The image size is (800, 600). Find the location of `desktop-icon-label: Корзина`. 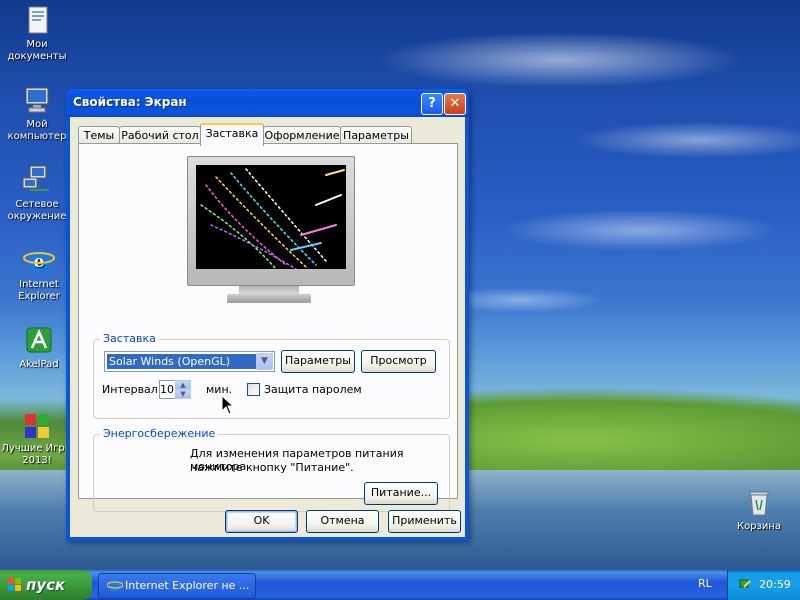

desktop-icon-label: Корзина is located at coordinates (759, 526).